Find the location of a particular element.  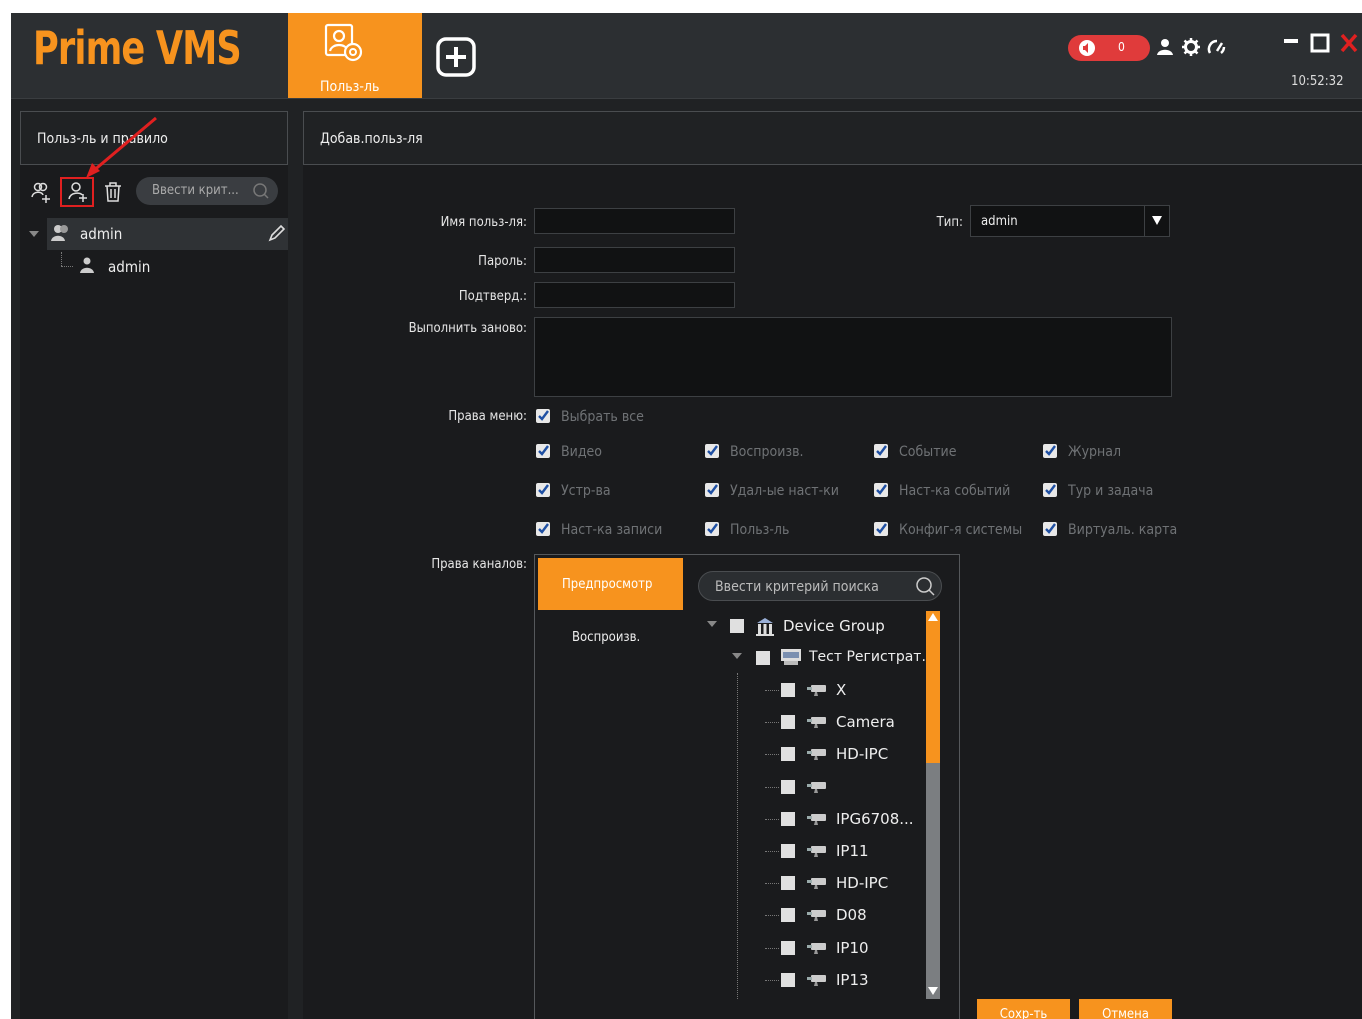

trash-icon is located at coordinates (113, 192).